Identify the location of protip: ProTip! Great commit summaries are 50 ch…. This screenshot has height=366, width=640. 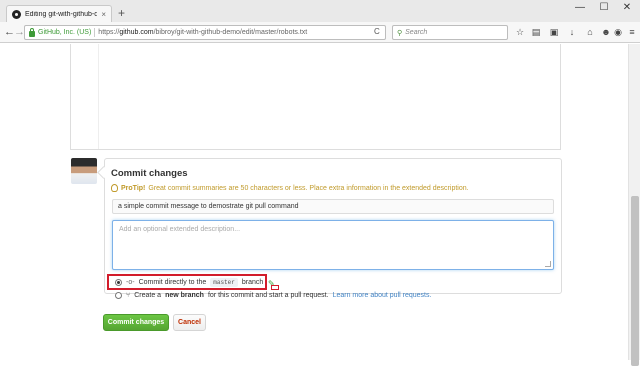
(290, 188).